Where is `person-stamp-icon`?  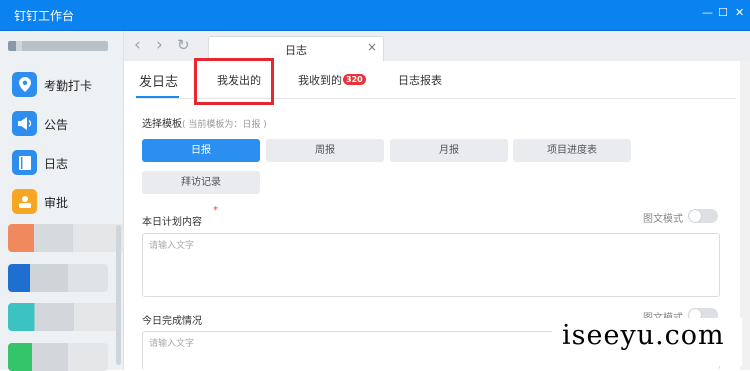 person-stamp-icon is located at coordinates (24, 201).